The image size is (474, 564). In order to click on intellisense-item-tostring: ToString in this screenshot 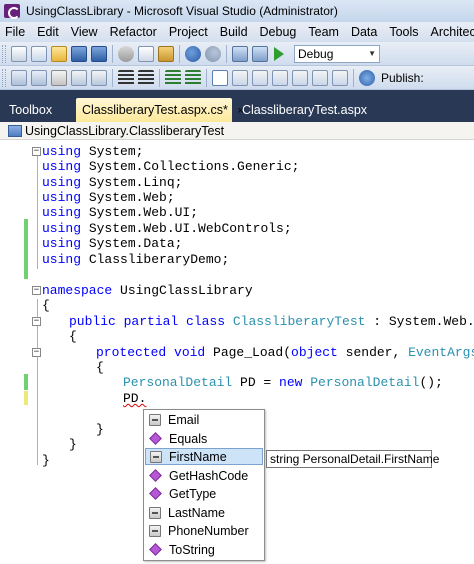, I will do `click(204, 549)`.